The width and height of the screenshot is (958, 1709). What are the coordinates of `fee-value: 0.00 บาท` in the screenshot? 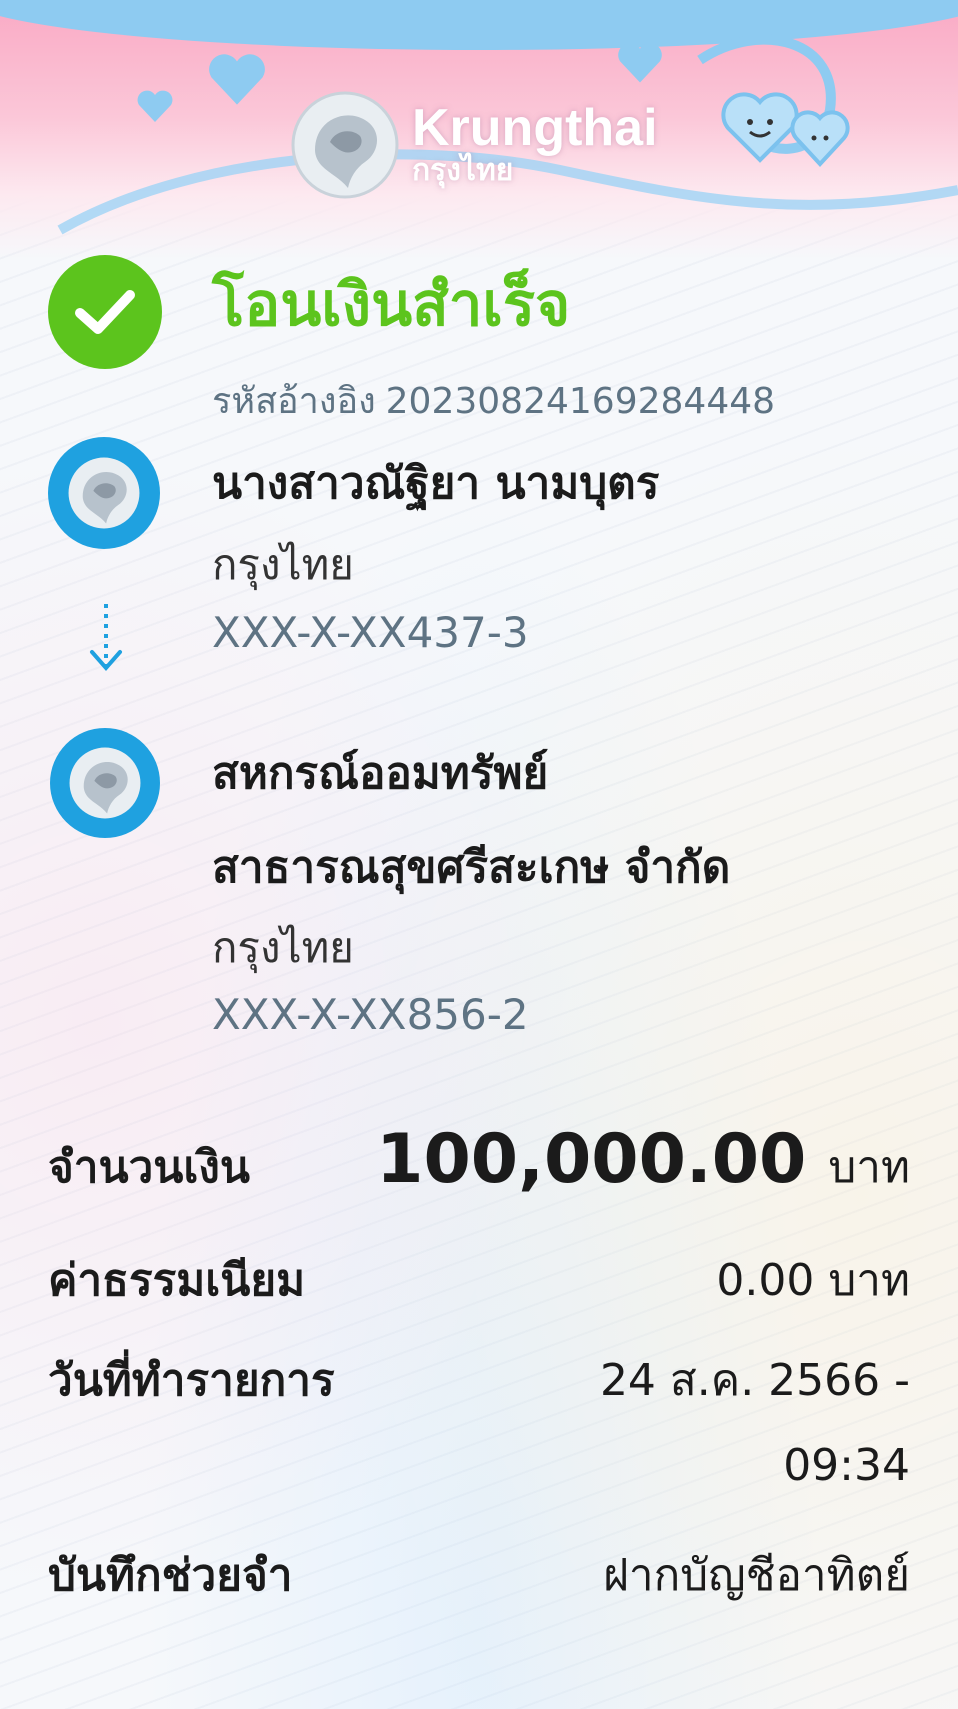 It's located at (813, 1280).